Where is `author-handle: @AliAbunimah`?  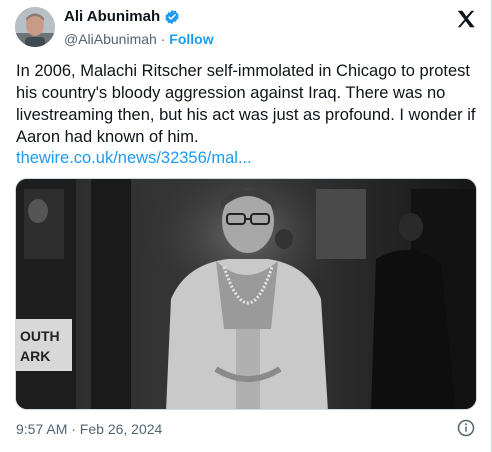 author-handle: @AliAbunimah is located at coordinates (110, 39).